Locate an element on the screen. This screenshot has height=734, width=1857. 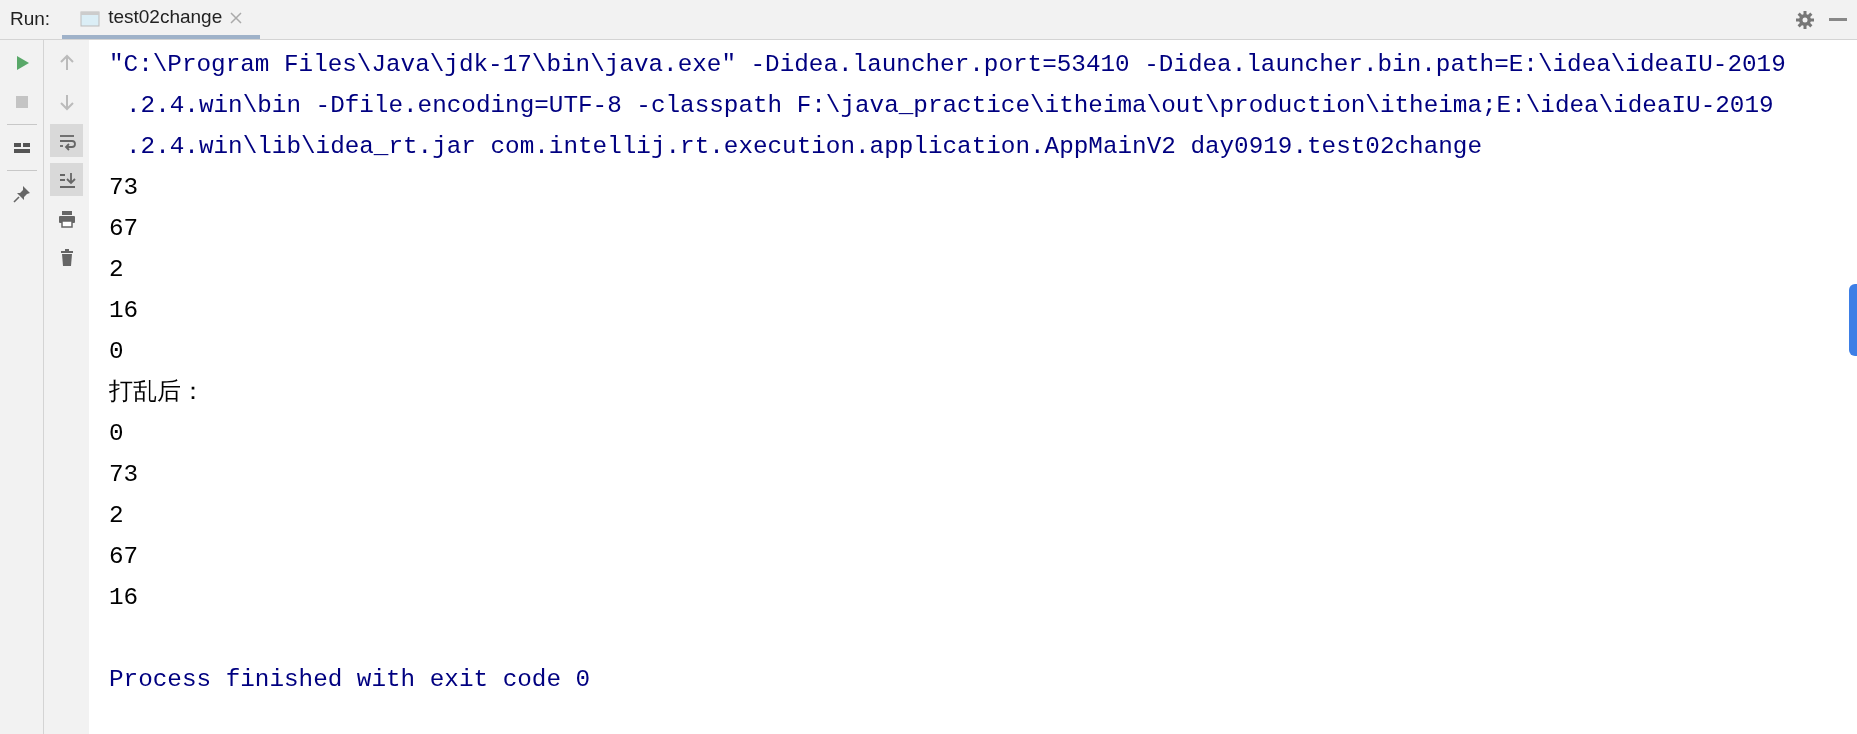
command-line: .2.4.win\bin -Dfile.encoding=UTF-8 -classpath F:\java_practice\itheima\out\production\itheima;E:\idea\ideaIU-2019 is located at coordinates (949, 106).